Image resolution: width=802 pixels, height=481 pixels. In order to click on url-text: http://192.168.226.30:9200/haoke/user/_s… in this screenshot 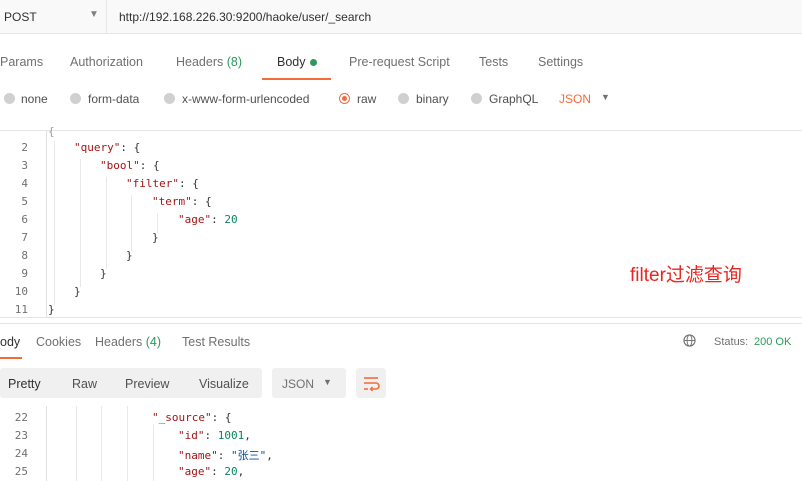, I will do `click(245, 17)`.